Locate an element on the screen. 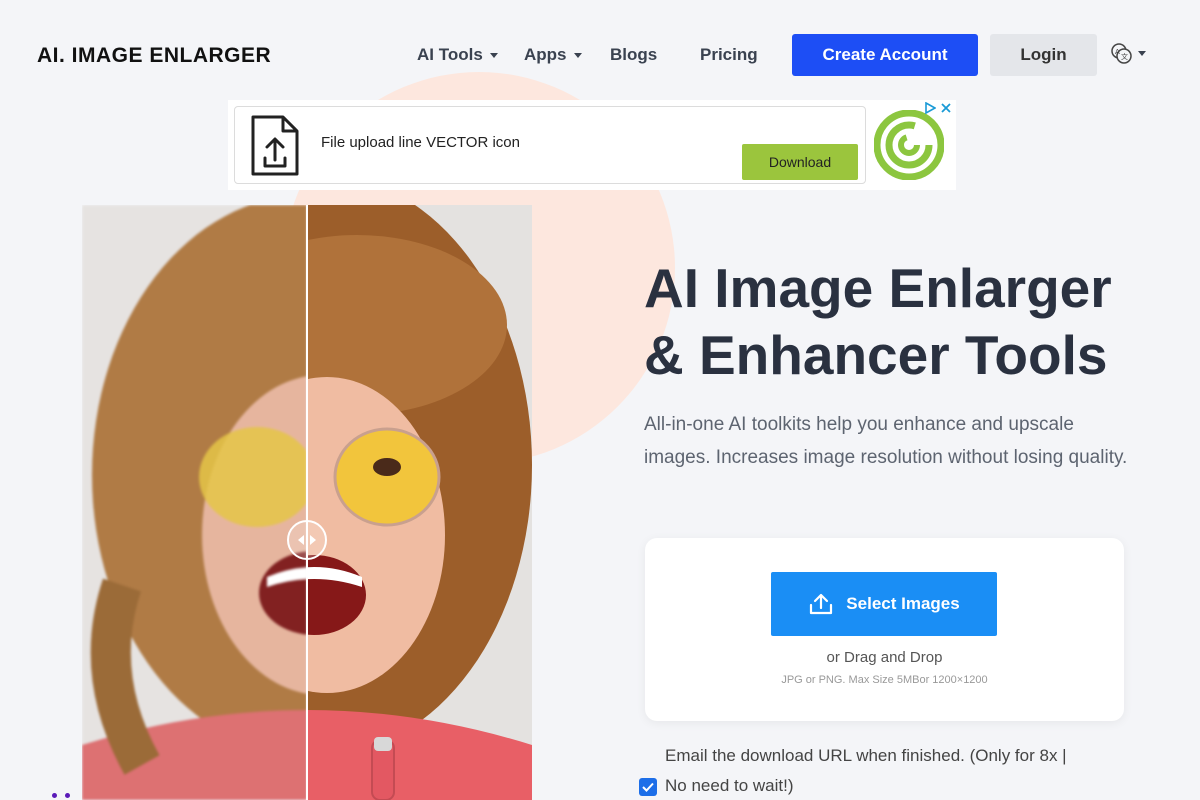  site-logo: AI. IMAGE ENLARGER is located at coordinates (154, 56).